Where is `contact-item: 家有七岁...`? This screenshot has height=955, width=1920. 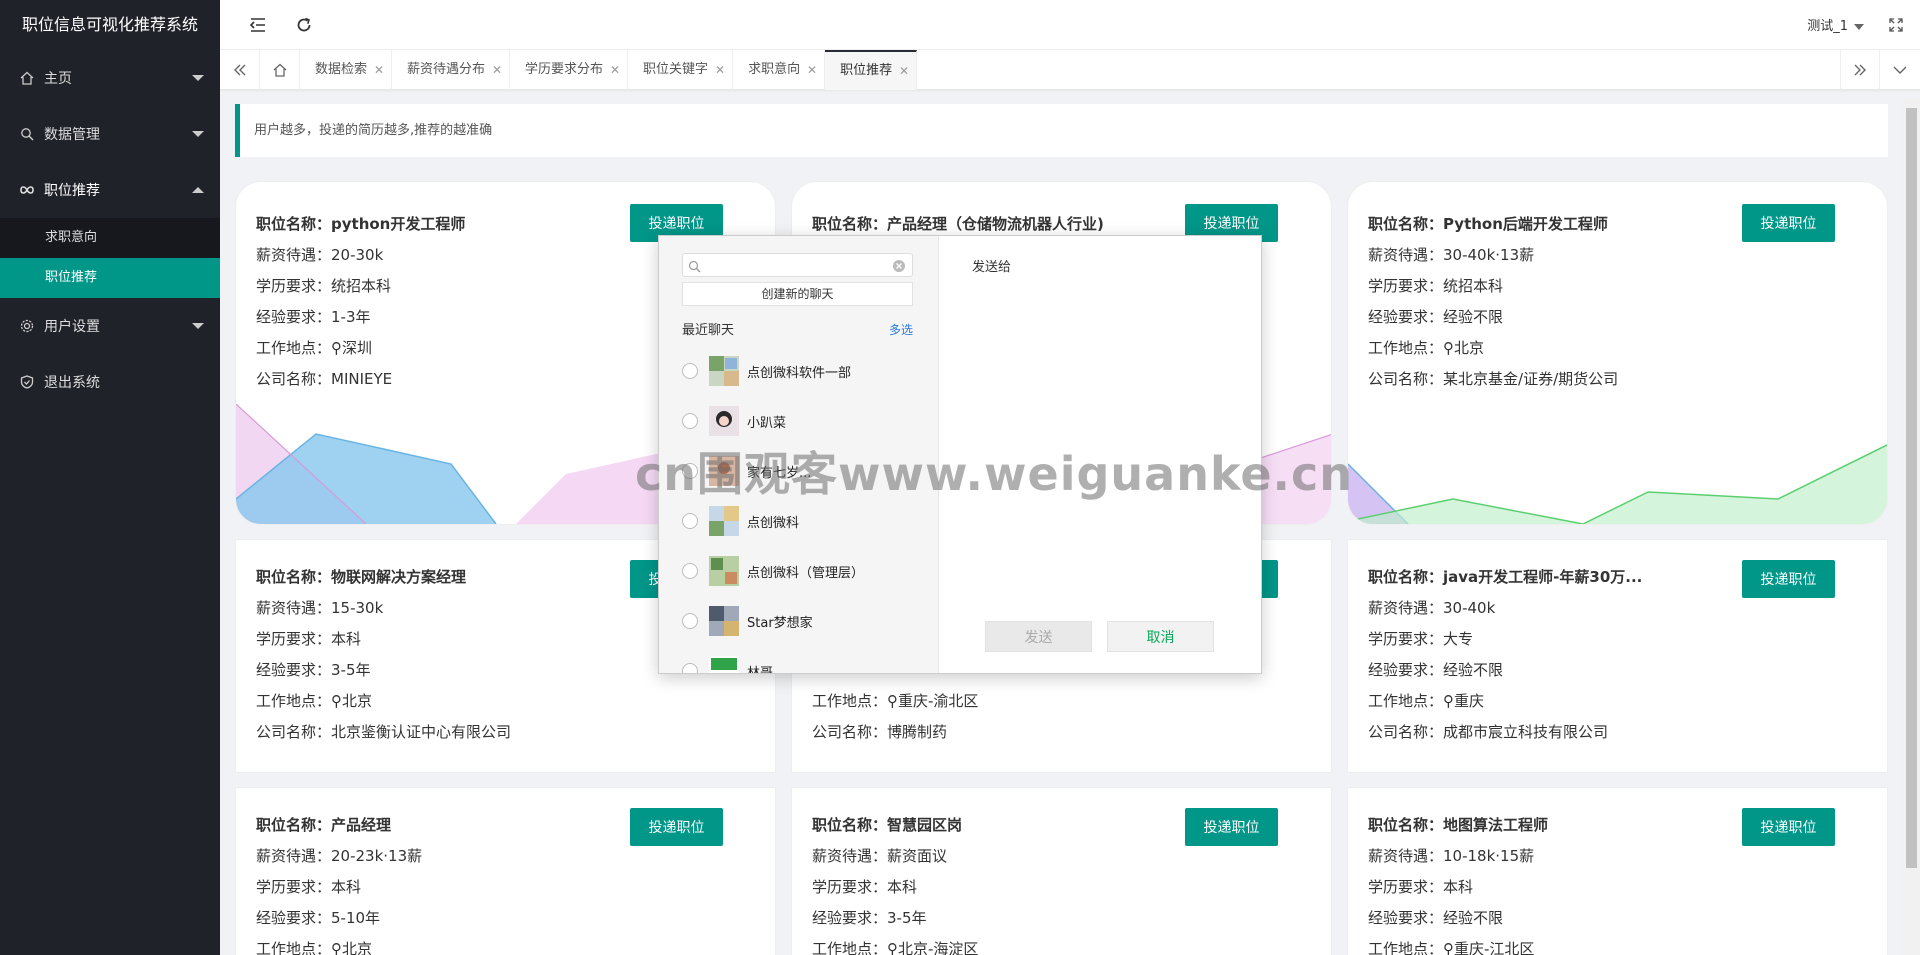 contact-item: 家有七岁... is located at coordinates (802, 471).